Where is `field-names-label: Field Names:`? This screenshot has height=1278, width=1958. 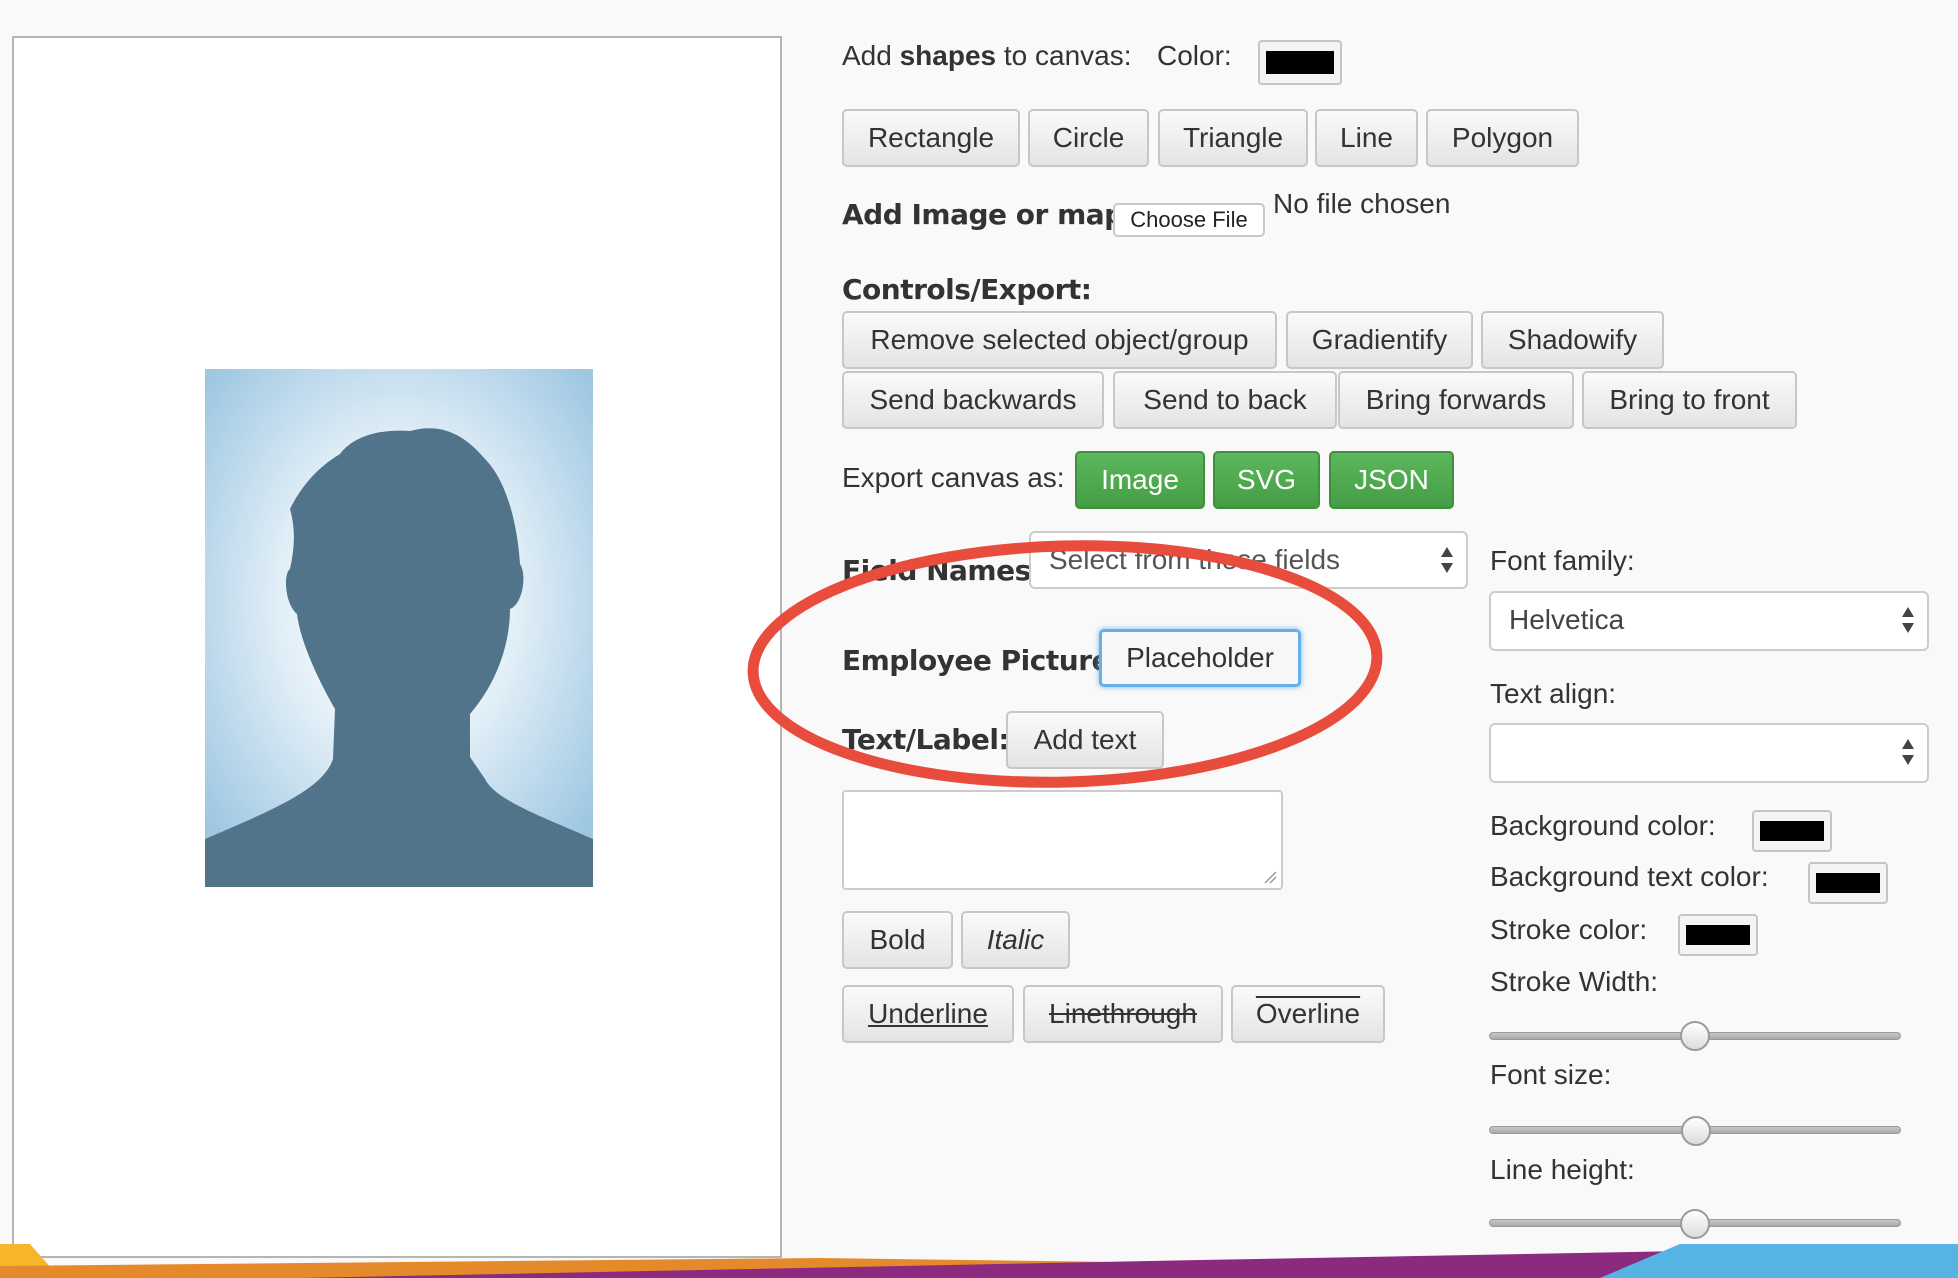 field-names-label: Field Names: is located at coordinates (942, 570).